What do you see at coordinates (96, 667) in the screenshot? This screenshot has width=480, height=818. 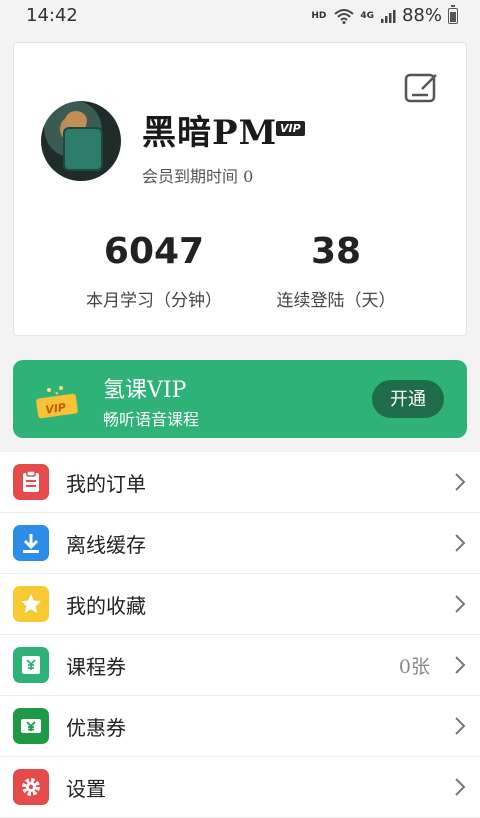 I see `menu-item-label: 课程券` at bounding box center [96, 667].